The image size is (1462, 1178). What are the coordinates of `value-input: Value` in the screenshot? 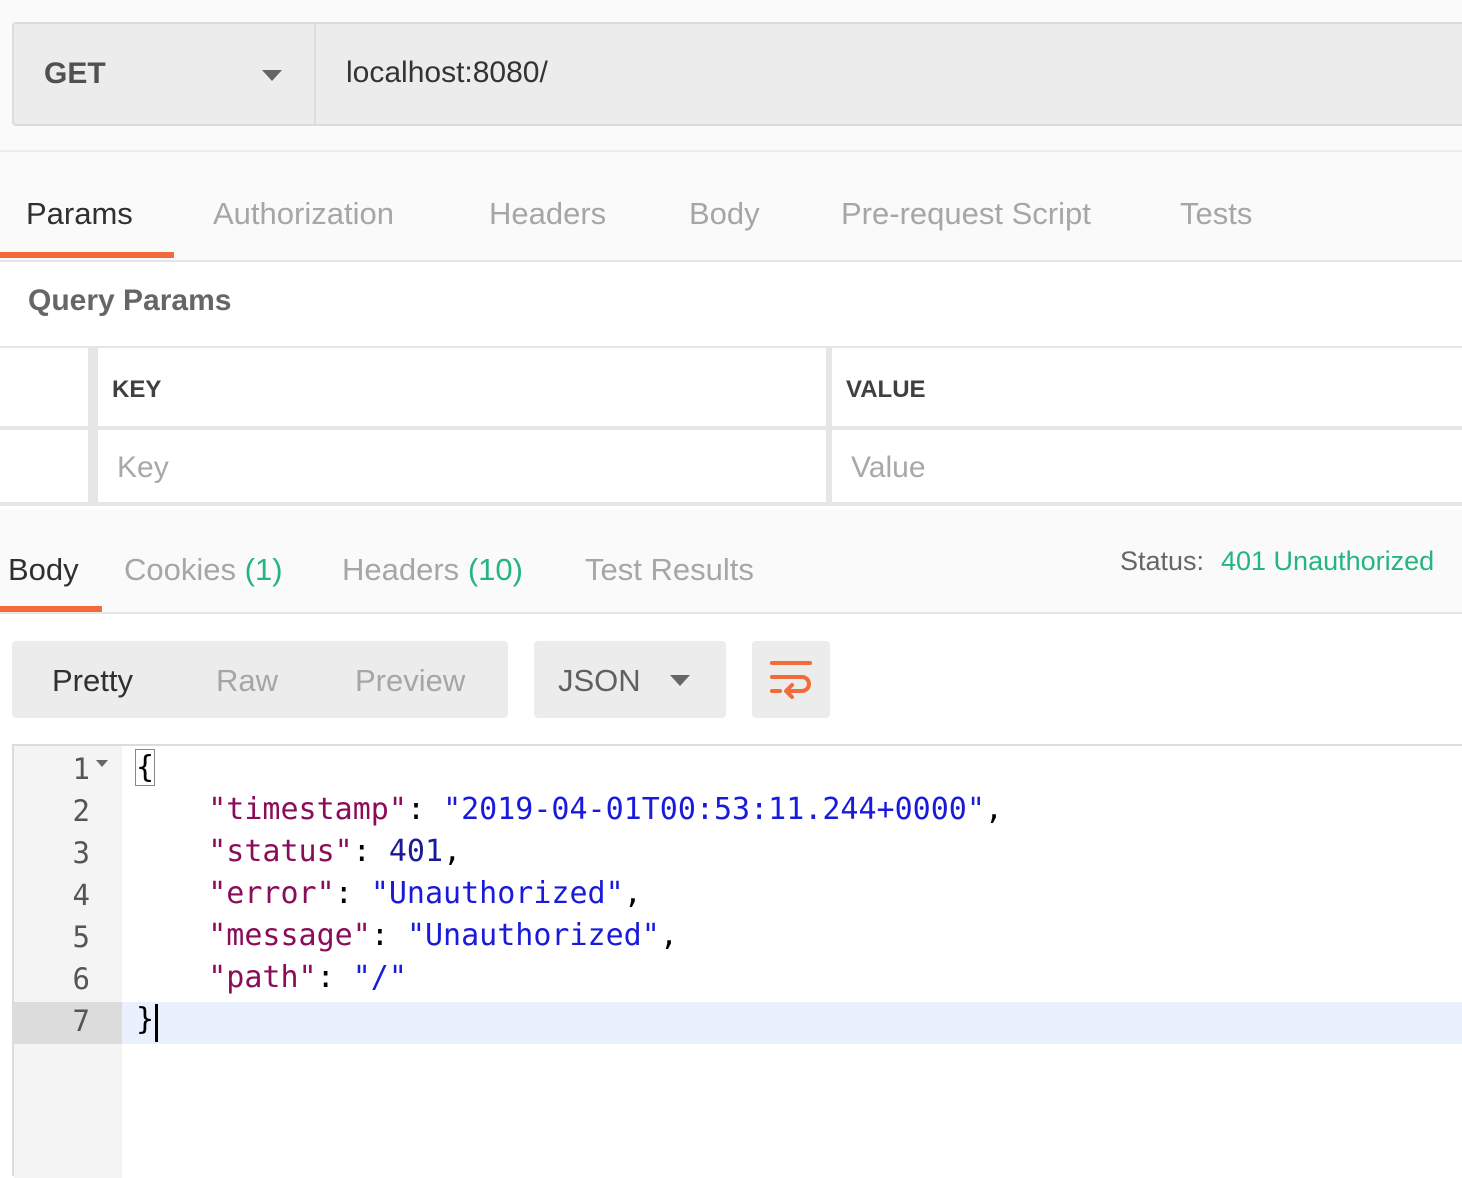 It's located at (888, 468).